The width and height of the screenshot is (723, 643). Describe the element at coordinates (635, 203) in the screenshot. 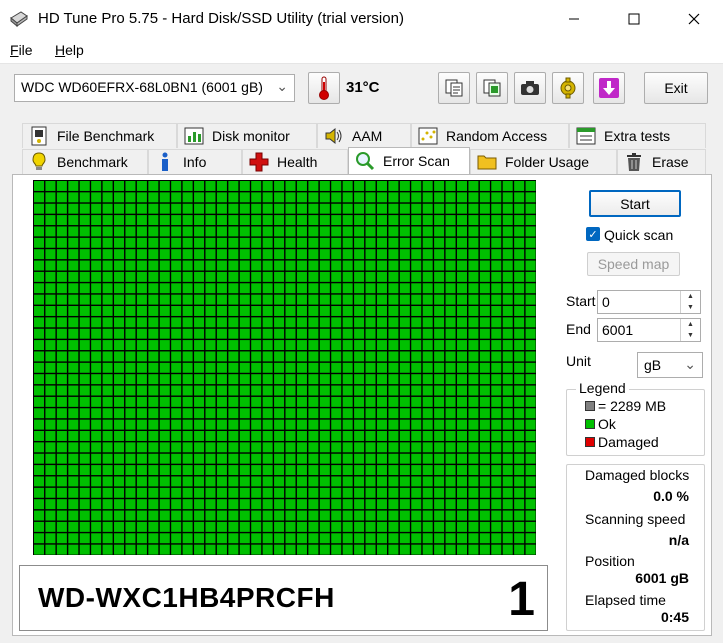

I see `start-button: Start` at that location.